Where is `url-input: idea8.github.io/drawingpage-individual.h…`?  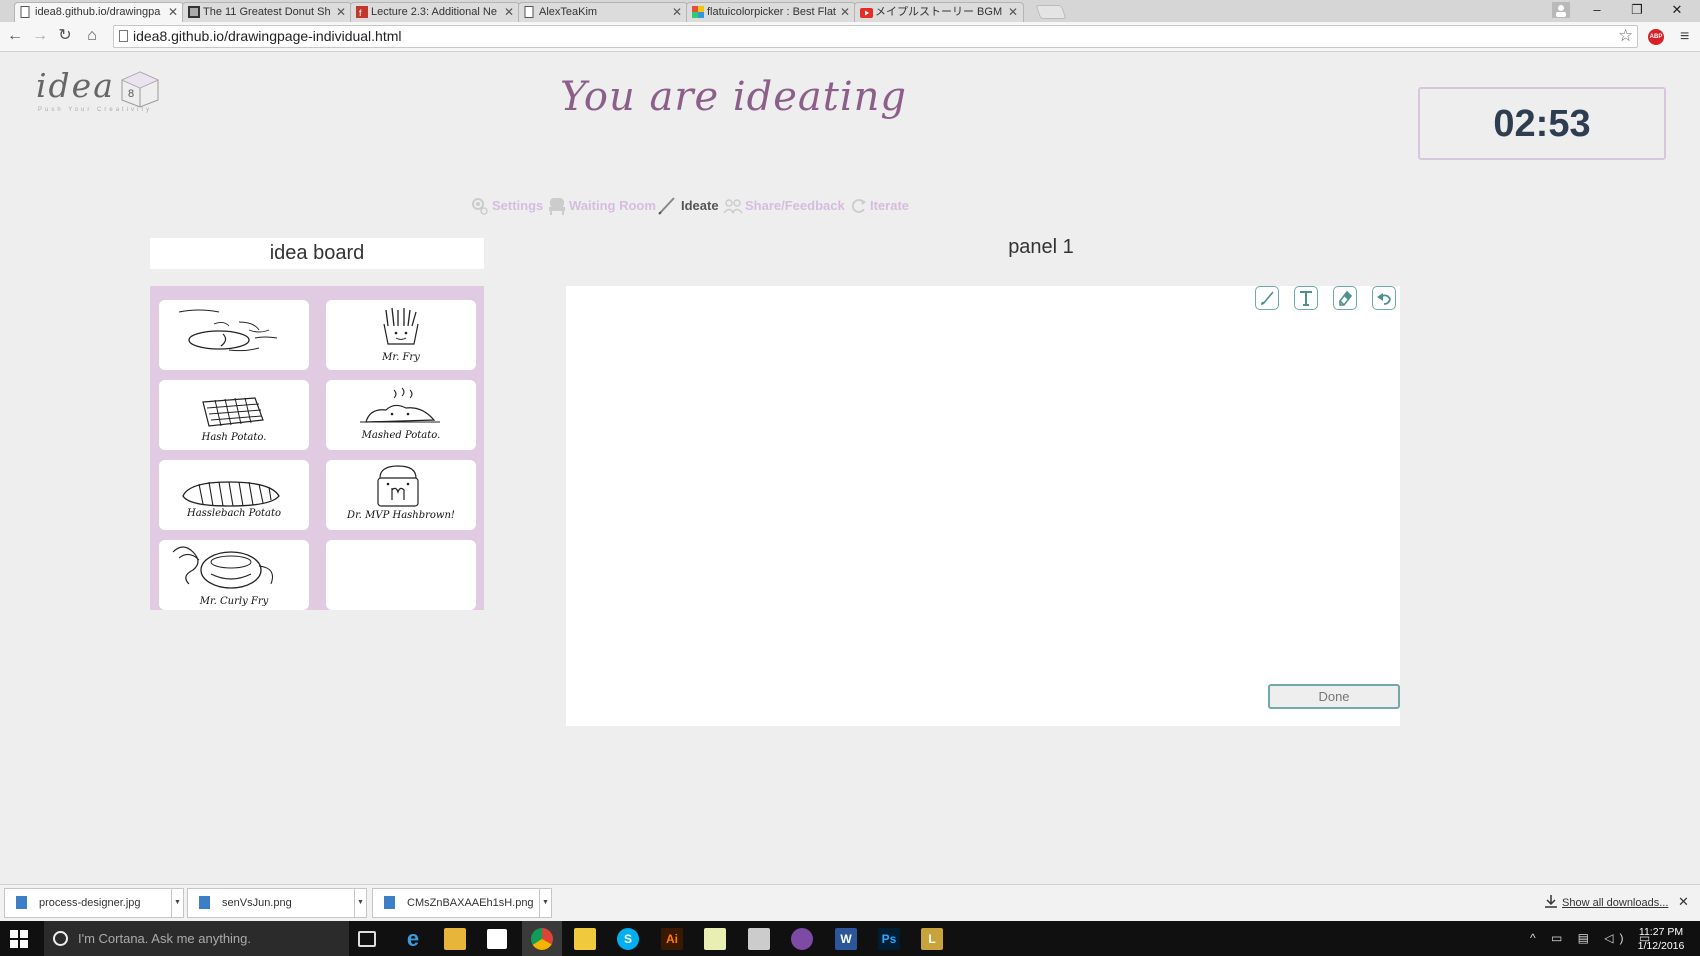 url-input: idea8.github.io/drawingpage-individual.h… is located at coordinates (875, 36).